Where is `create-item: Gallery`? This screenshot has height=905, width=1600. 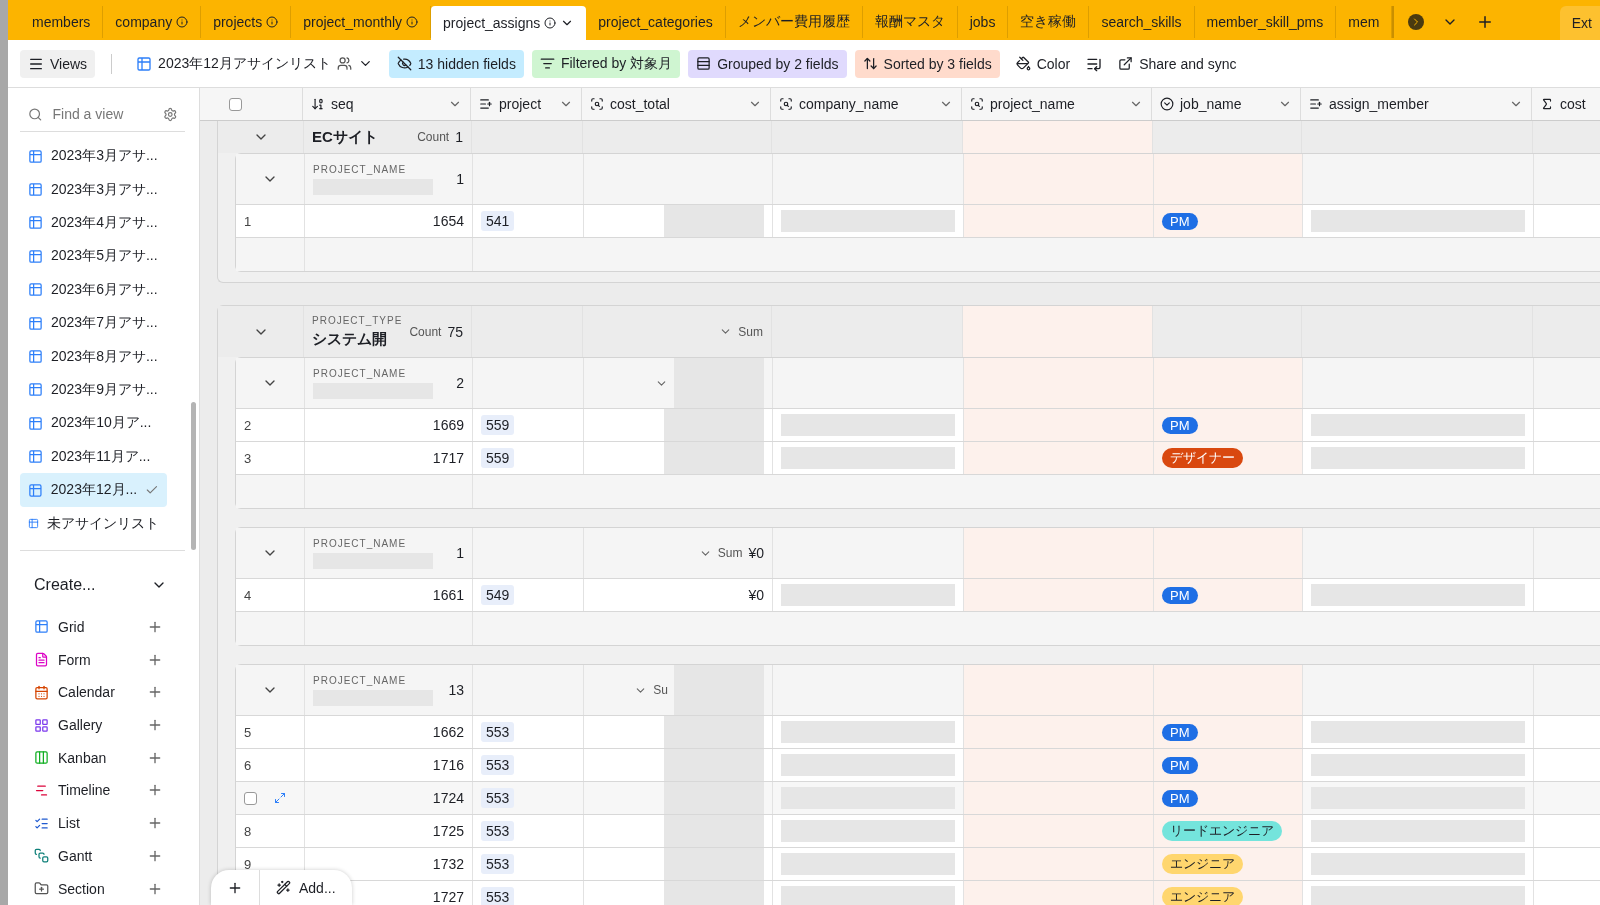 create-item: Gallery is located at coordinates (101, 725).